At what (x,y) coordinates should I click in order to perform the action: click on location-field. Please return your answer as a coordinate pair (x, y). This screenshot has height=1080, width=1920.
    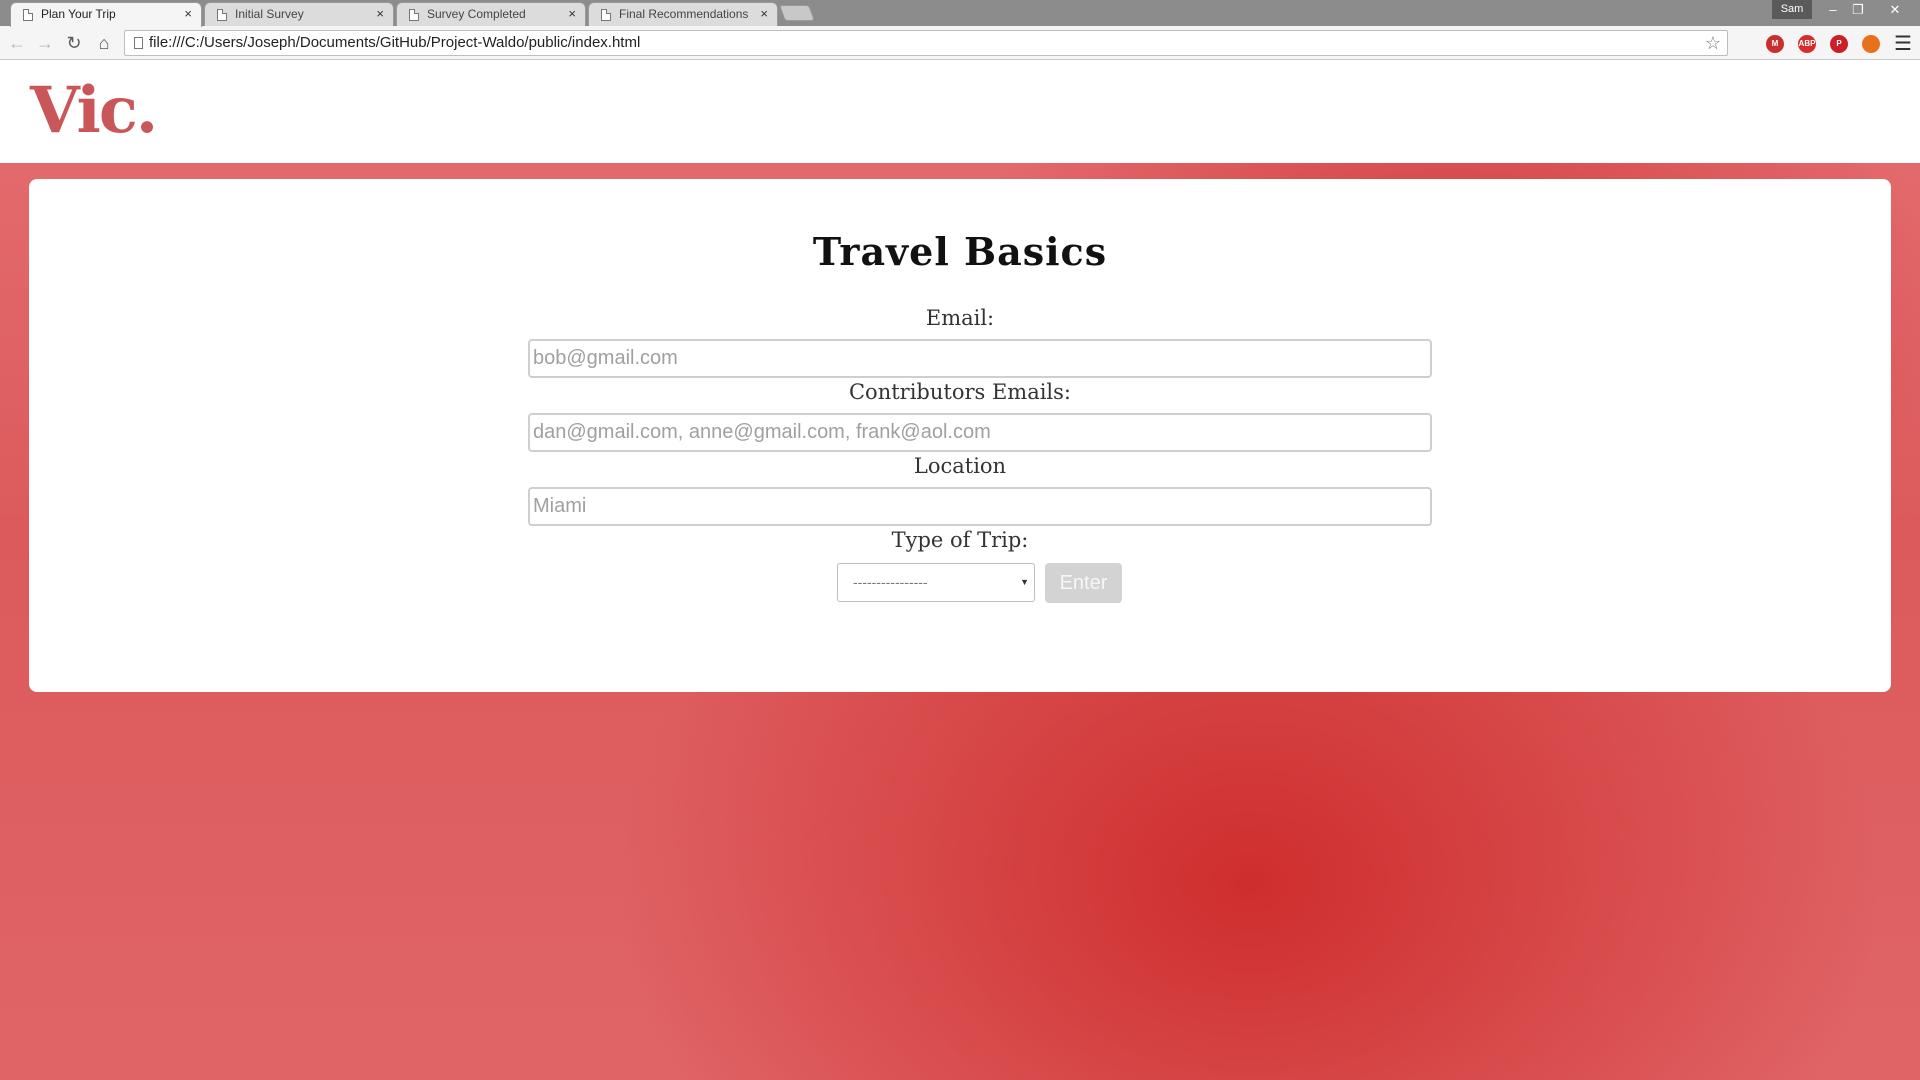
    Looking at the image, I should click on (980, 506).